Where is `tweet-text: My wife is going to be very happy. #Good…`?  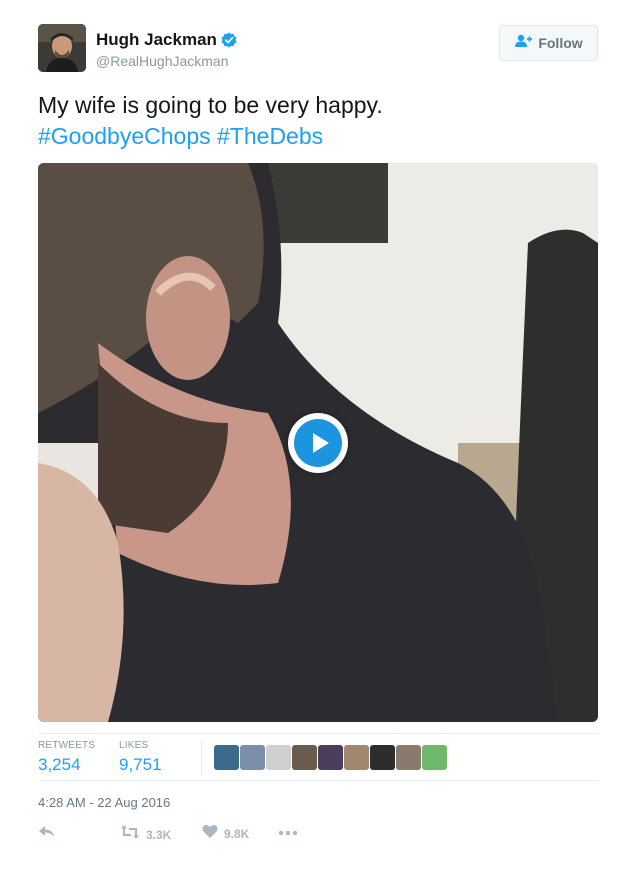 tweet-text: My wife is going to be very happy. #Good… is located at coordinates (318, 121).